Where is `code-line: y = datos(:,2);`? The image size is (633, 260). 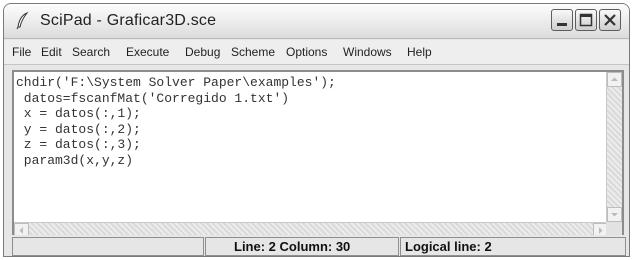
code-line: y = datos(:,2); is located at coordinates (78, 129).